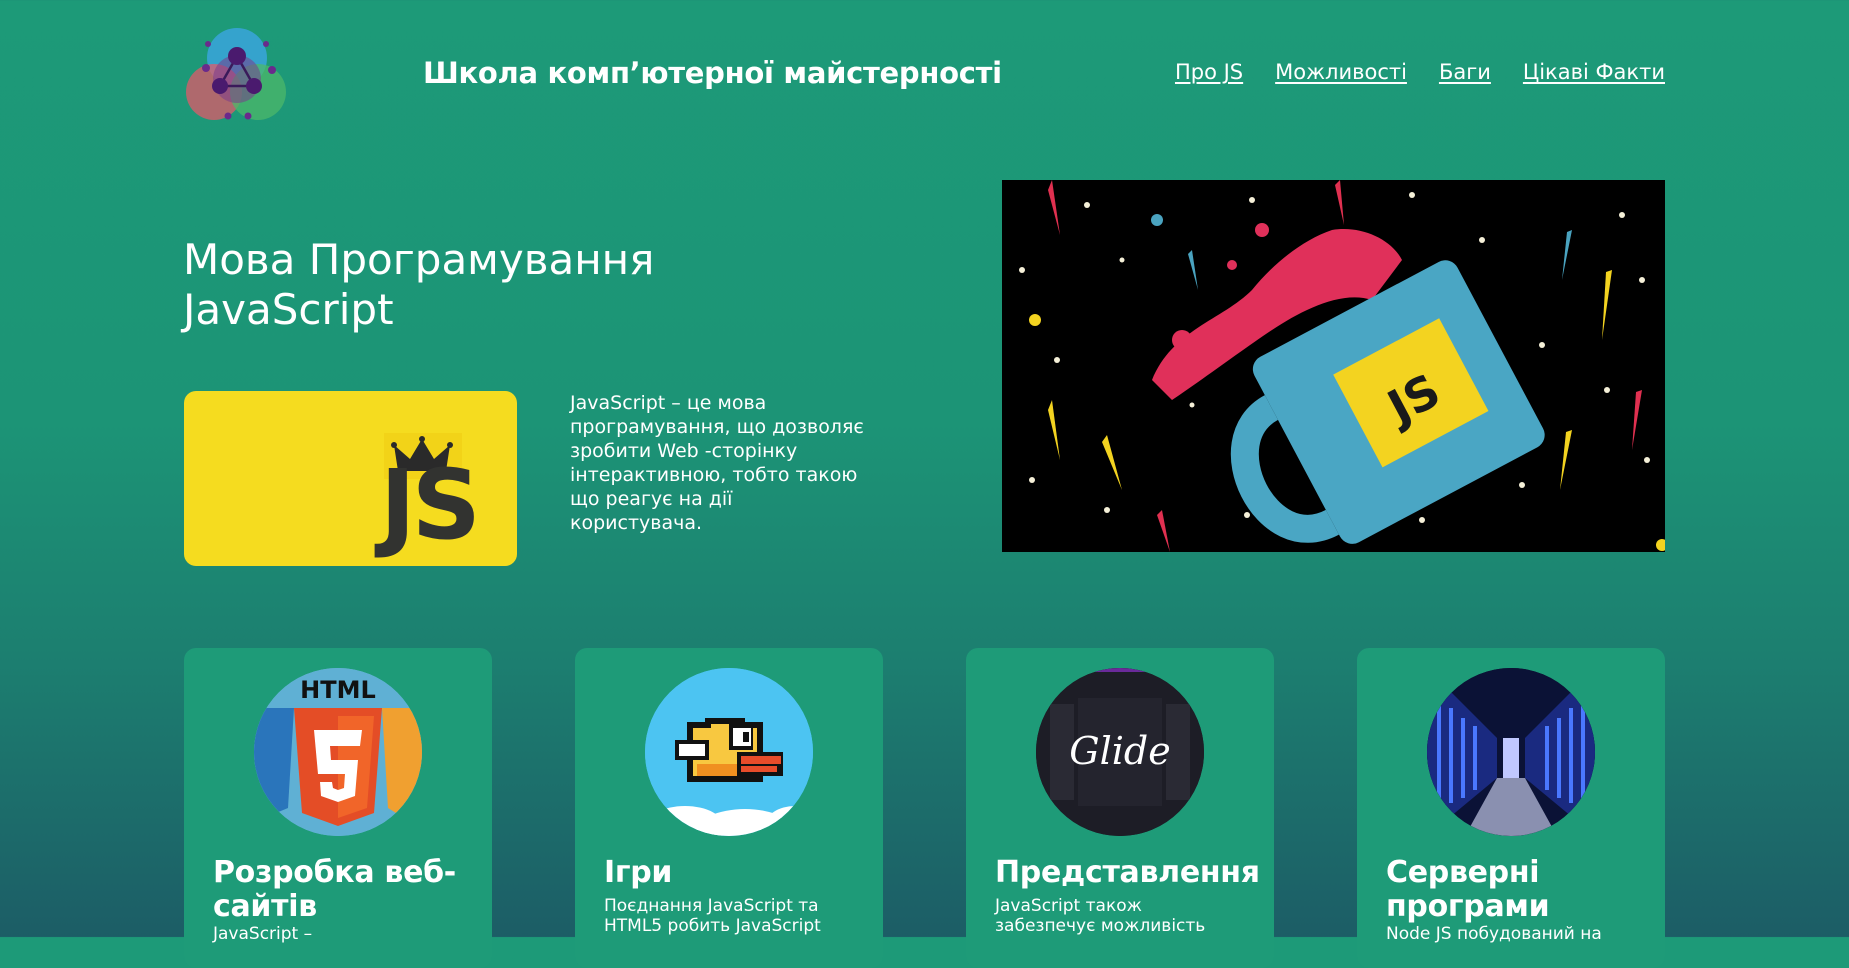 This screenshot has height=968, width=1849. I want to click on feature-card-web: HTML Розробка веб-сайтів JavaScript –, so click(338, 808).